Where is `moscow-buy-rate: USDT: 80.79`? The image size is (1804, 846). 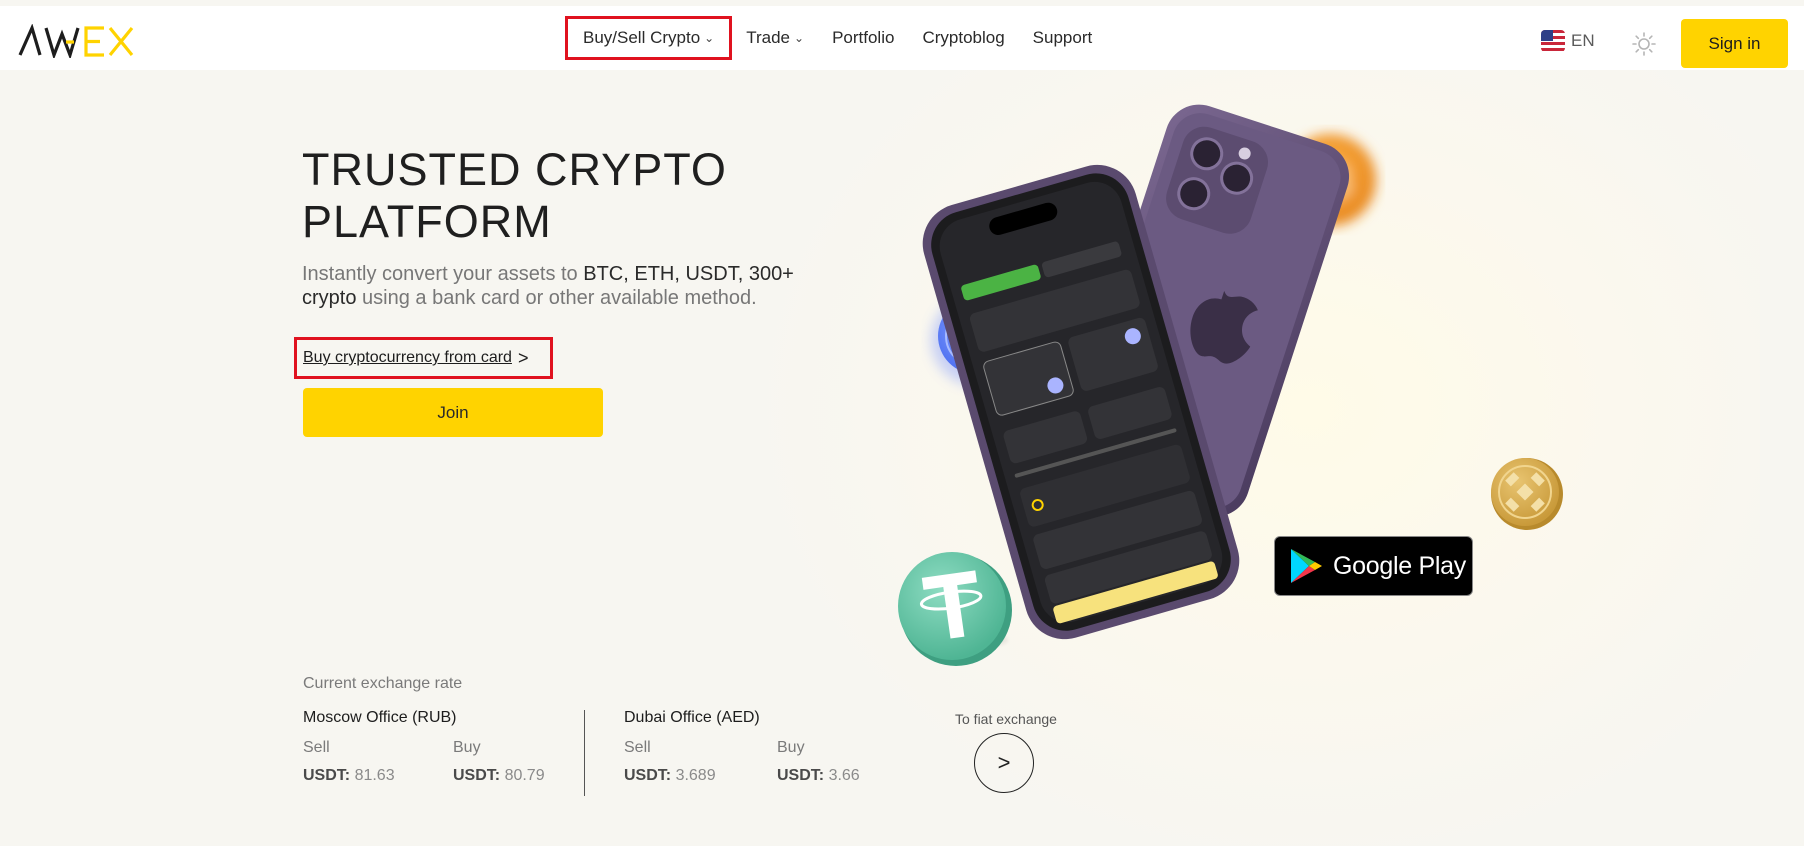 moscow-buy-rate: USDT: 80.79 is located at coordinates (499, 776).